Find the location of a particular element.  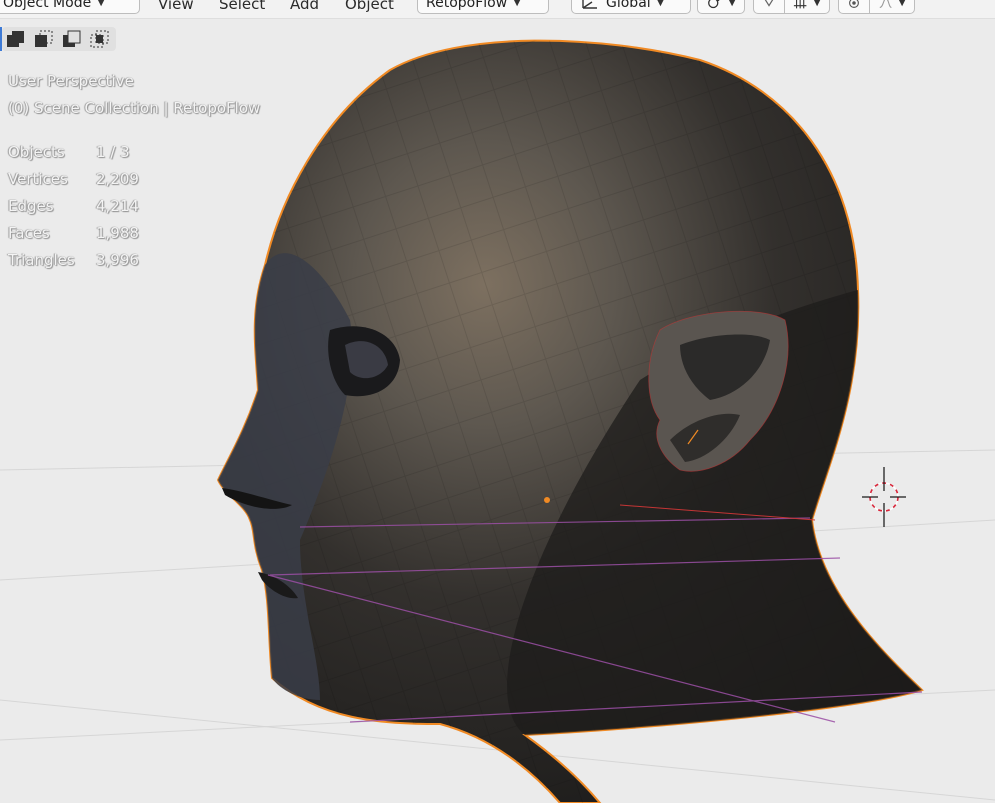

workspace-dropdown: RetopoFlow ▼ is located at coordinates (483, 7).